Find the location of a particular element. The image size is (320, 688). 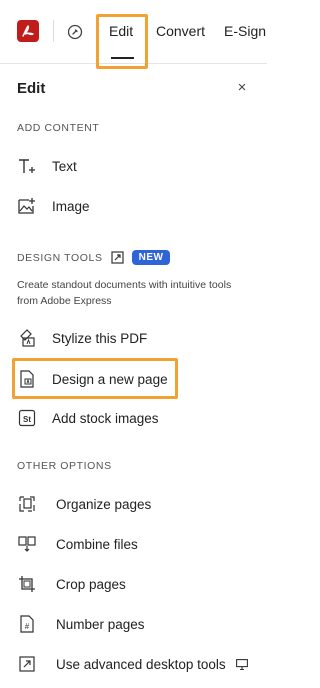

add-text-item: Text is located at coordinates (46, 166).